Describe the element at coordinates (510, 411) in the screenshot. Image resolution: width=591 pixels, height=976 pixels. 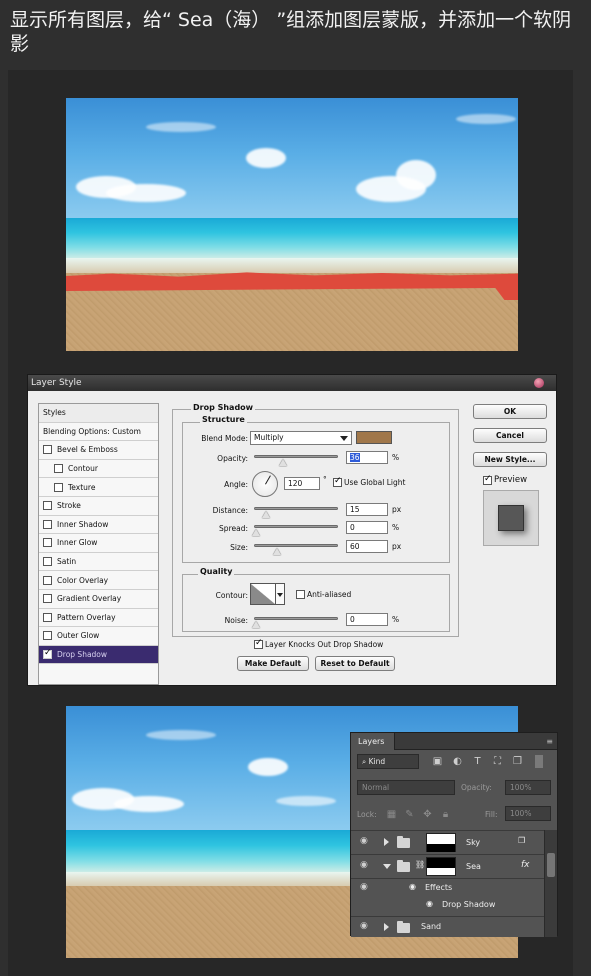
I see `ok-button: OK` at that location.